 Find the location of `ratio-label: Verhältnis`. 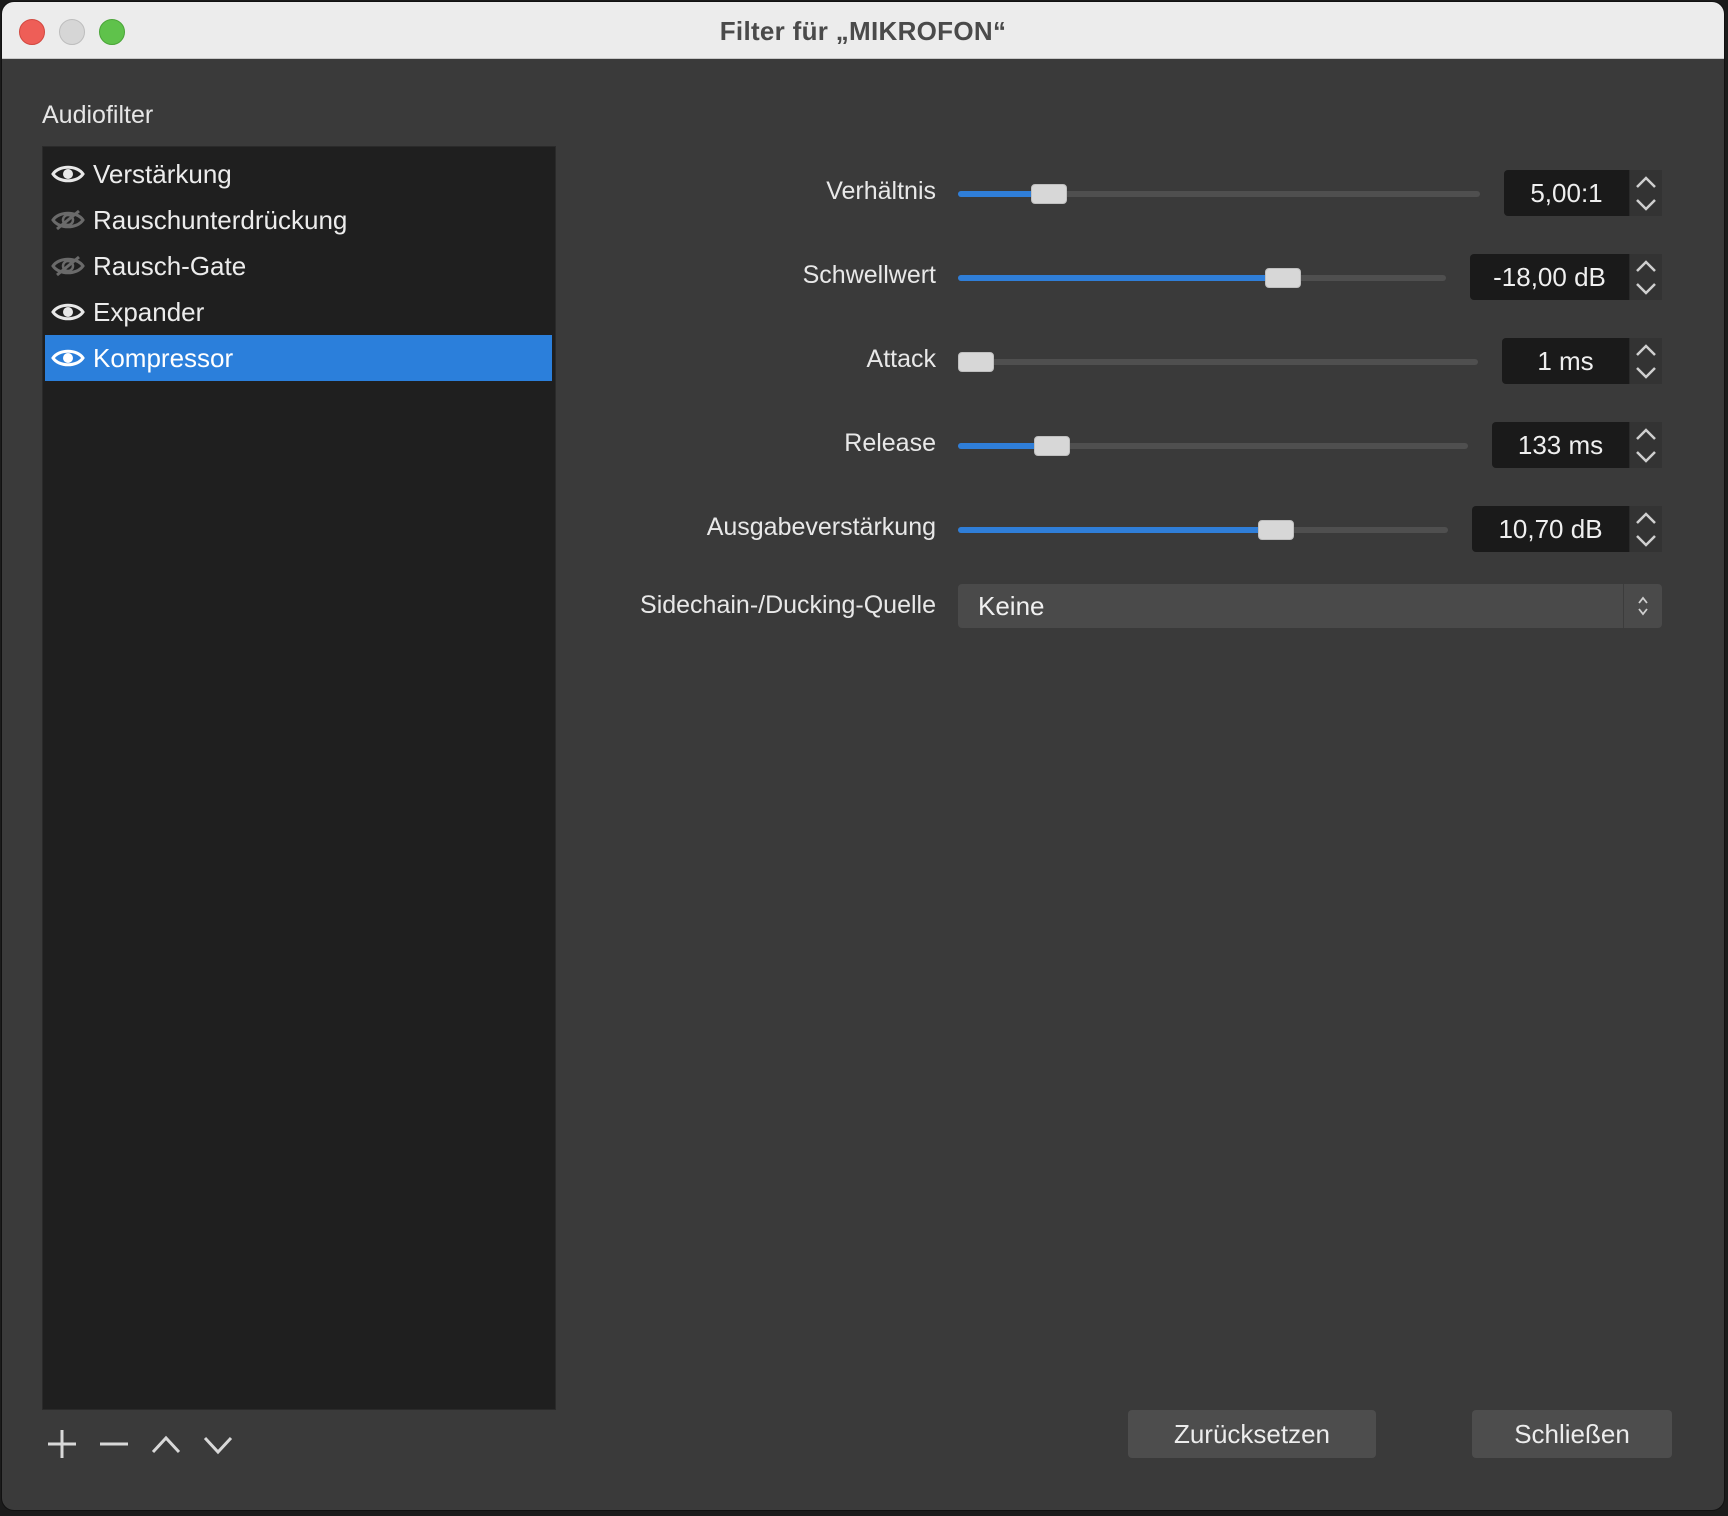

ratio-label: Verhältnis is located at coordinates (881, 191).